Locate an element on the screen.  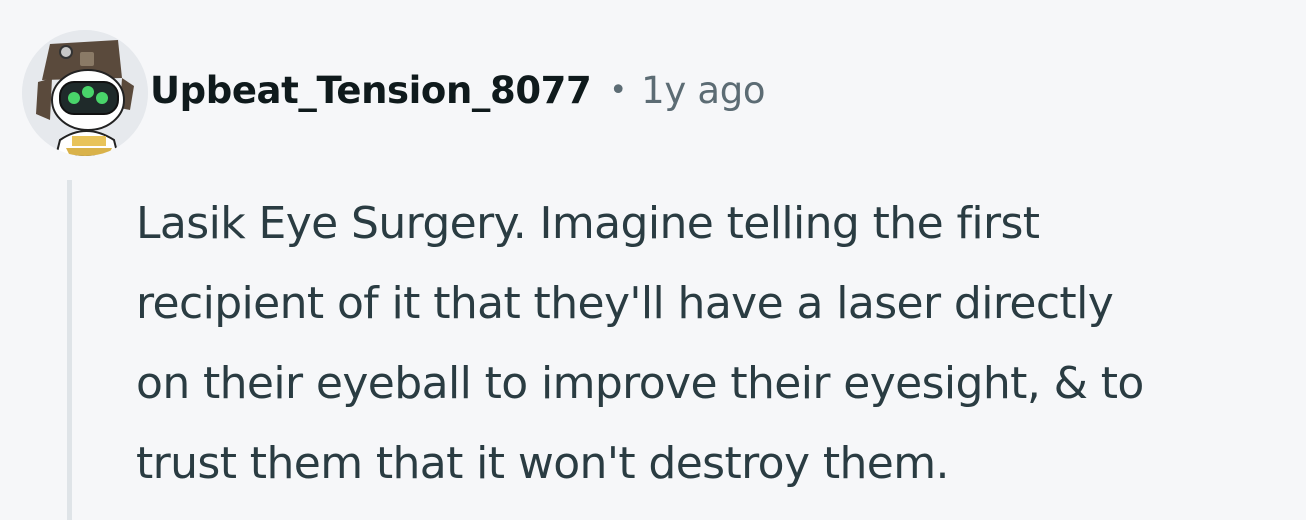
thread-line is located at coordinates (69, 350).